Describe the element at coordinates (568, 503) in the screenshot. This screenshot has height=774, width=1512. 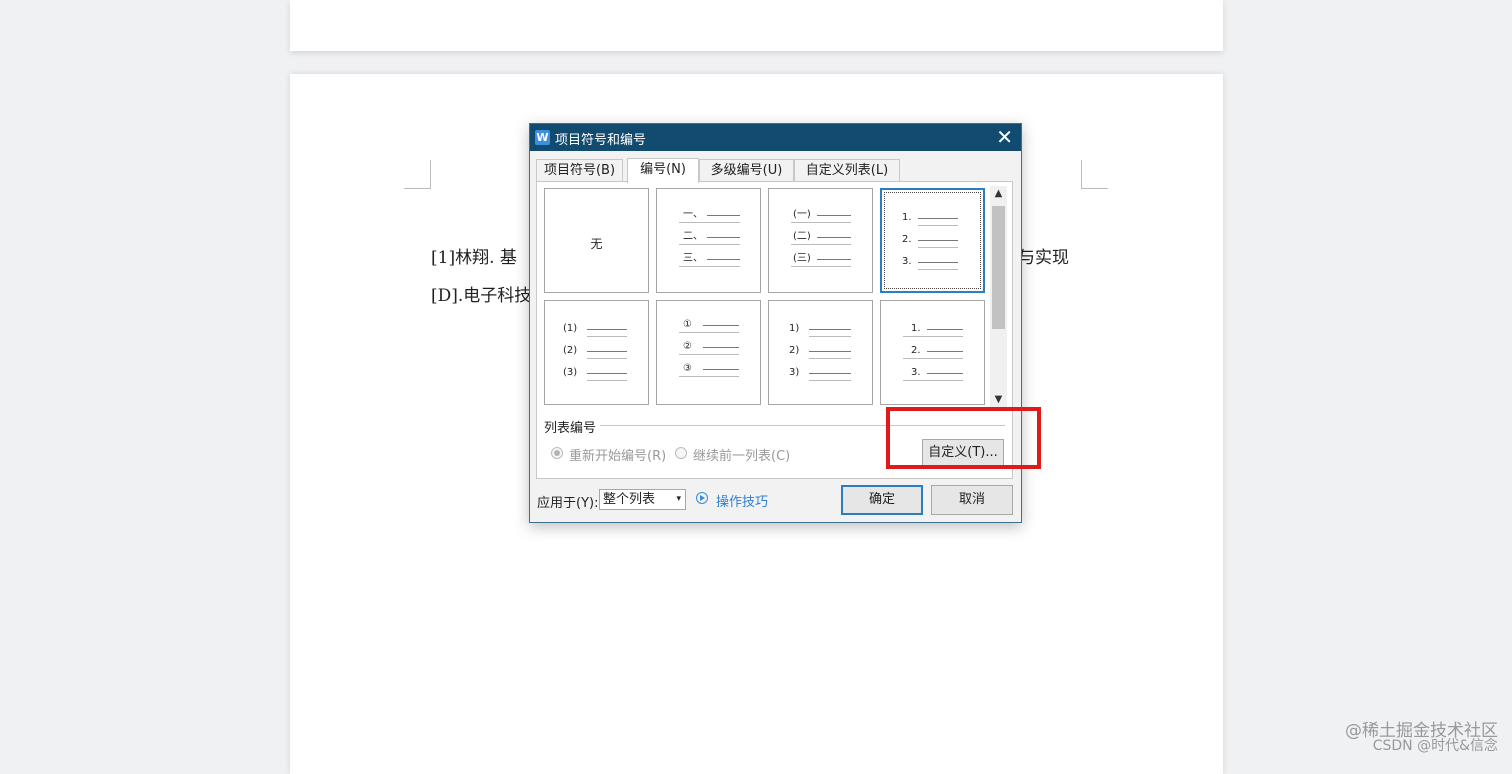
I see `apply-to-label: 应用于(Y):` at that location.